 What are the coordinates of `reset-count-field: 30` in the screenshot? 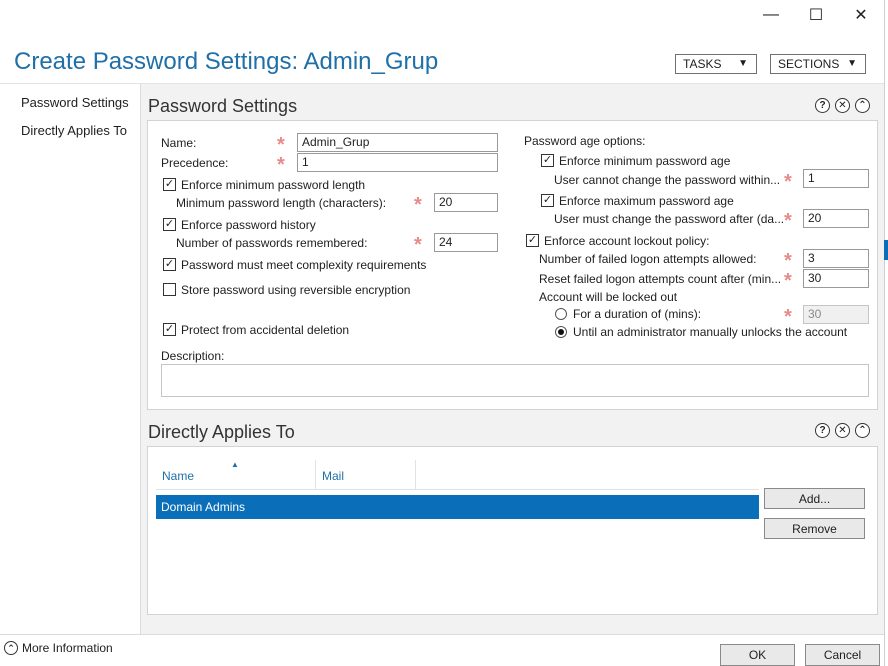 It's located at (836, 278).